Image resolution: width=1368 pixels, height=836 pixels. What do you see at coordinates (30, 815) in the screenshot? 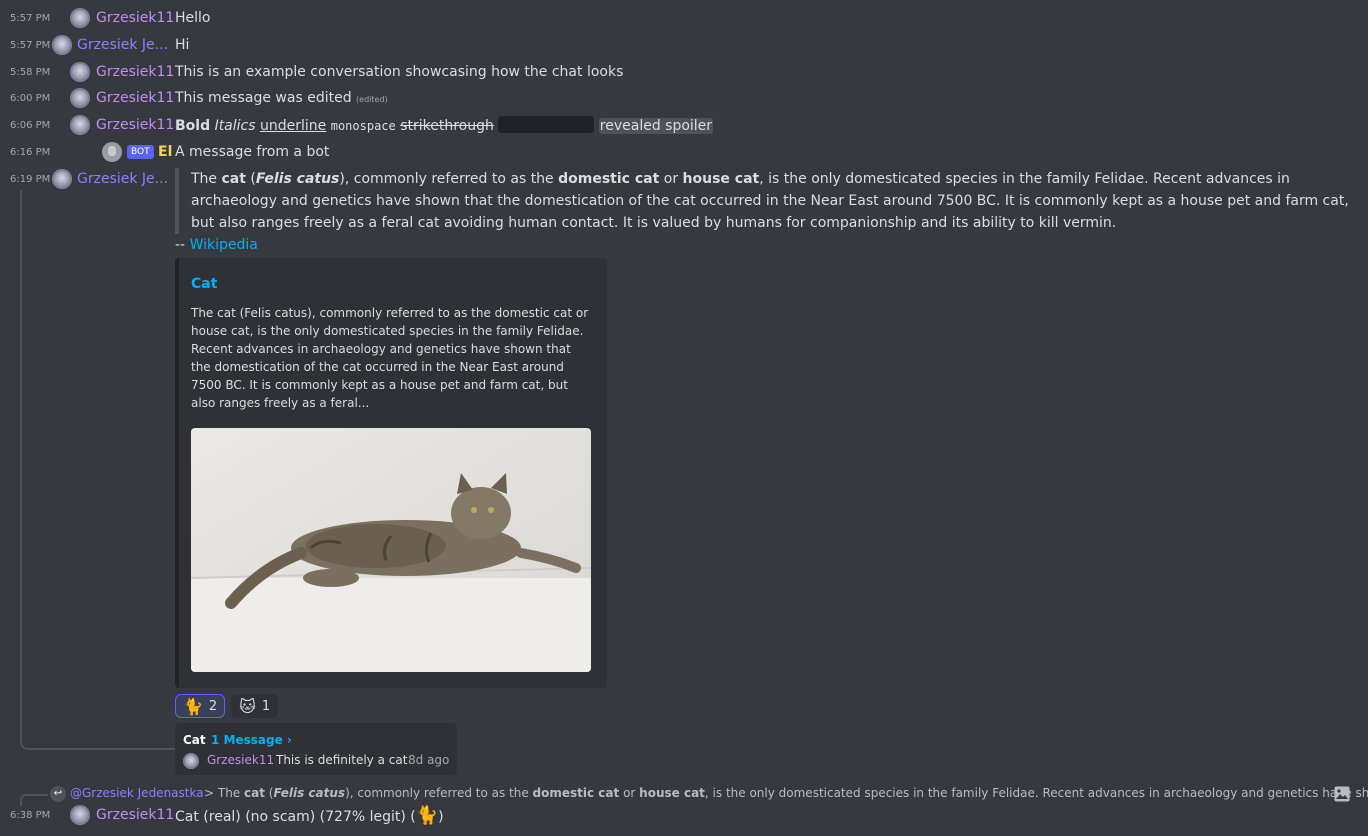
I see `timestamp: 6:38 PM` at bounding box center [30, 815].